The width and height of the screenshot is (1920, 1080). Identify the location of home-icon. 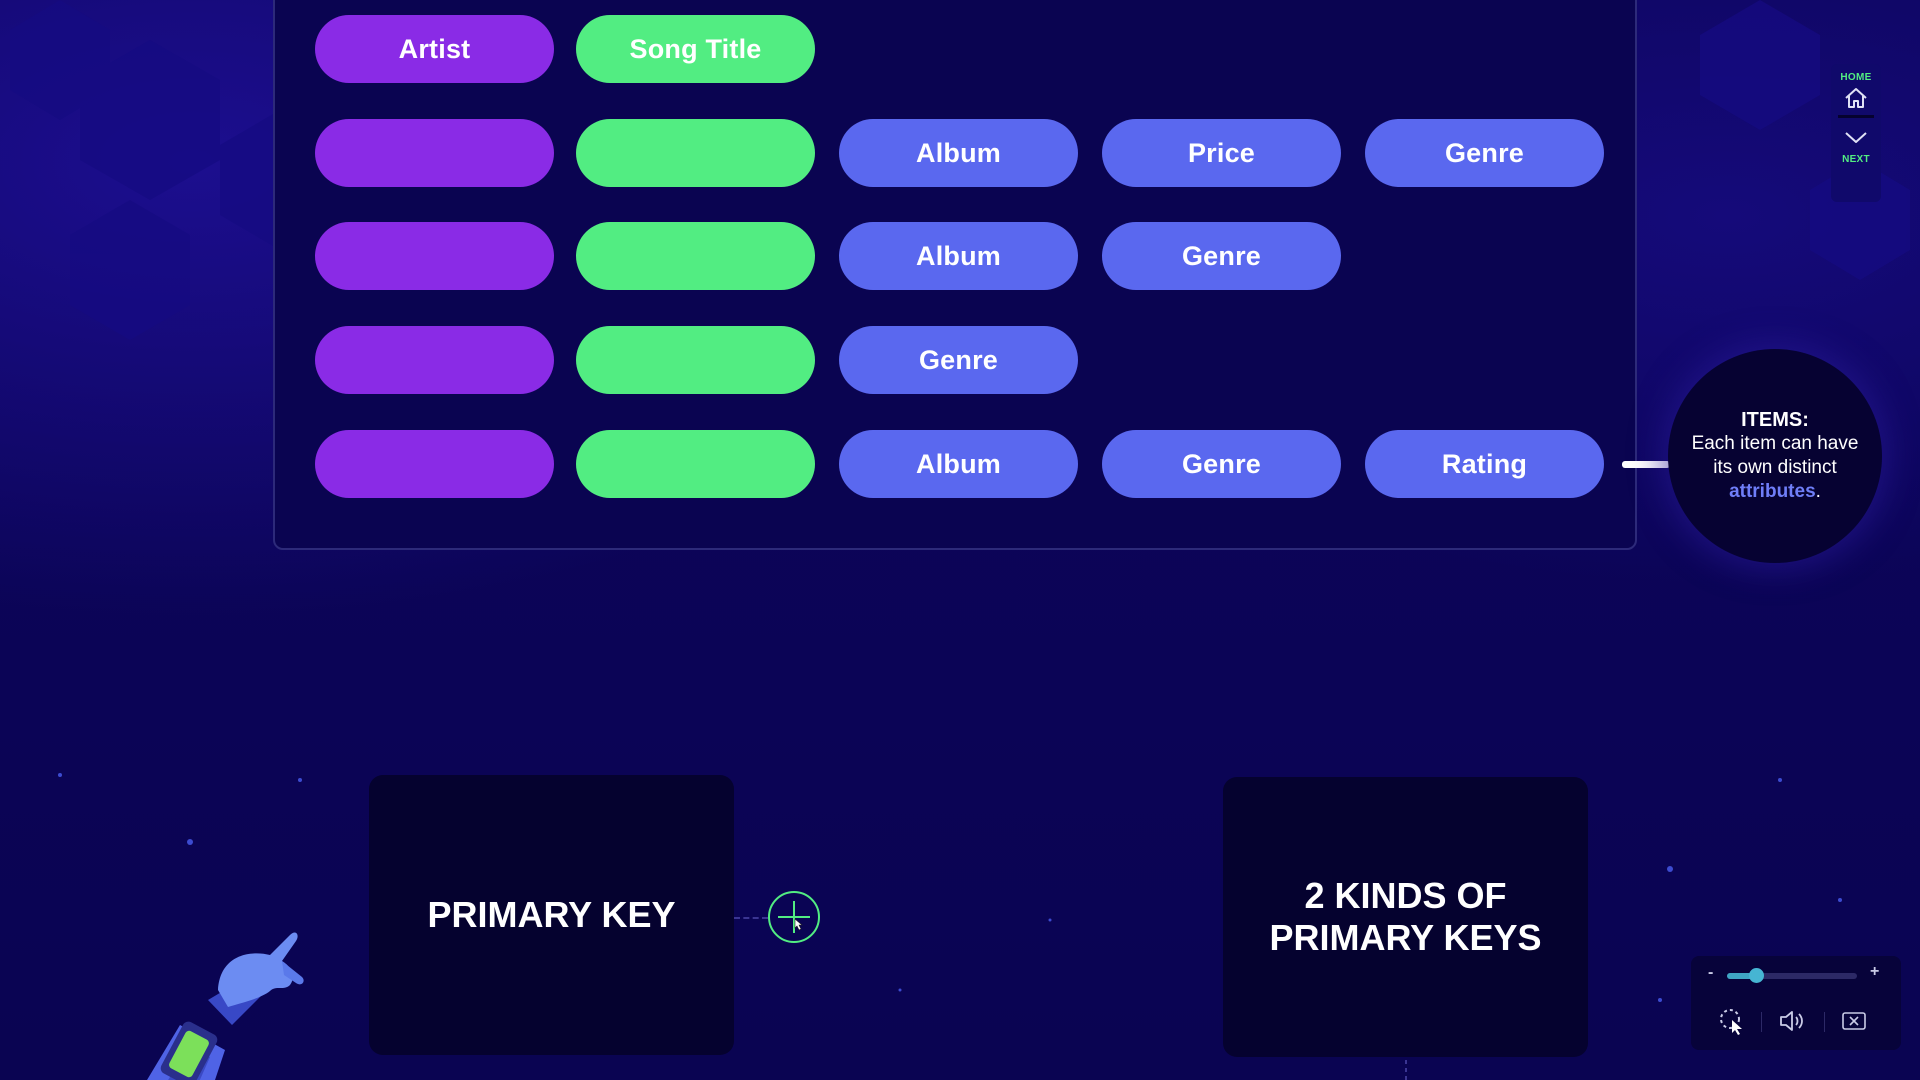
(1856, 98).